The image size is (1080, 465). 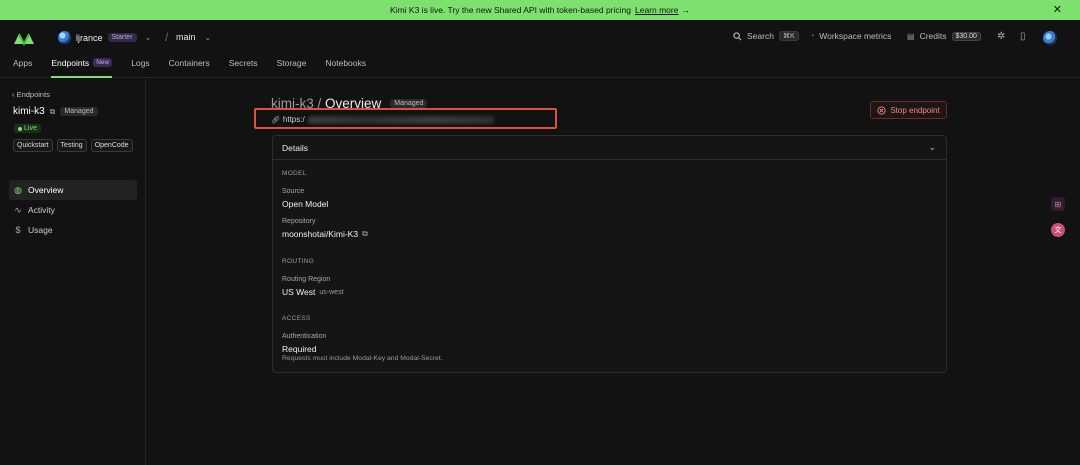 I want to click on tab-label: Endpoints, so click(x=70, y=63).